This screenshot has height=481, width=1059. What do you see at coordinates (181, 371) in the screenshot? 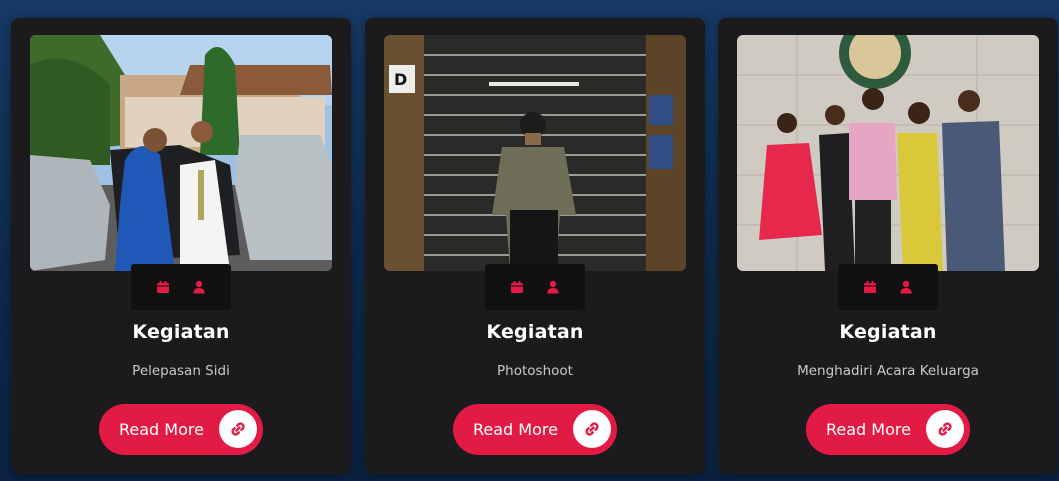
I see `card-description: Pelepasan Sidi` at bounding box center [181, 371].